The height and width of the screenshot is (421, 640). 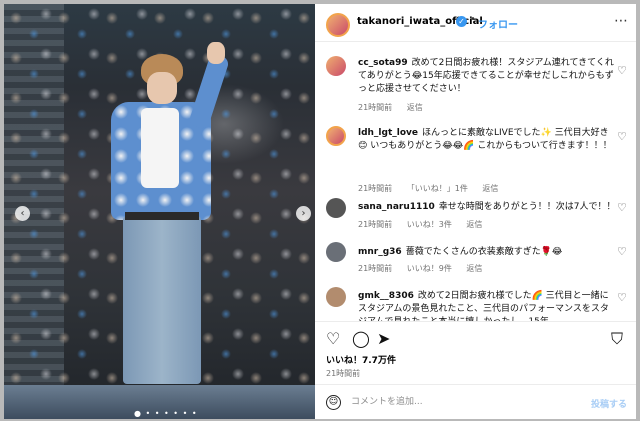 I want to click on comment-likes: いいね！9件, so click(x=429, y=268).